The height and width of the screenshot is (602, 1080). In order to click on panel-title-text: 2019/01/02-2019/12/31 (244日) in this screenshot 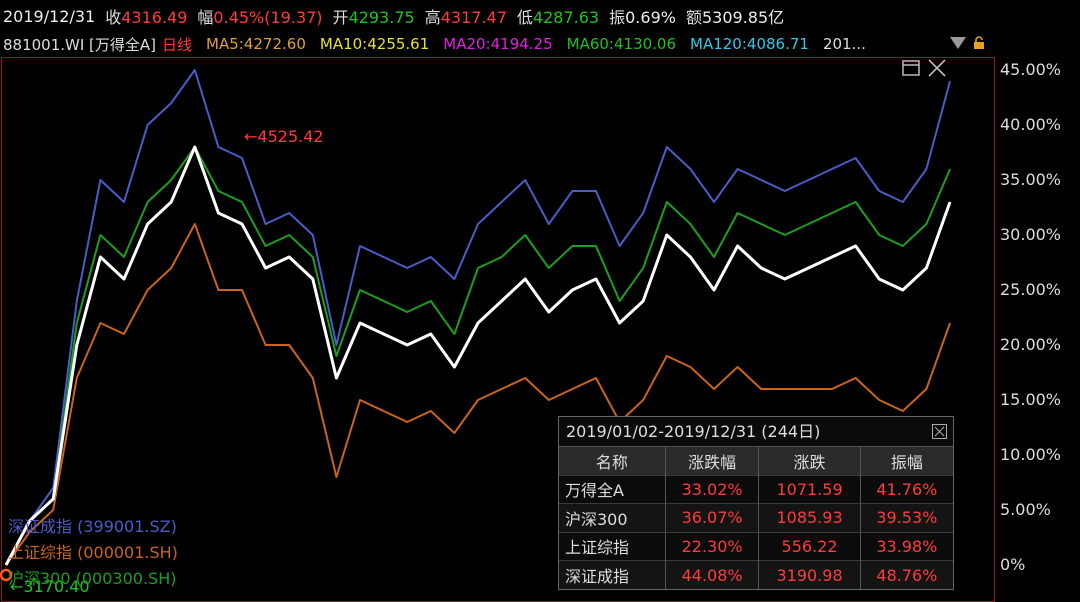, I will do `click(693, 431)`.